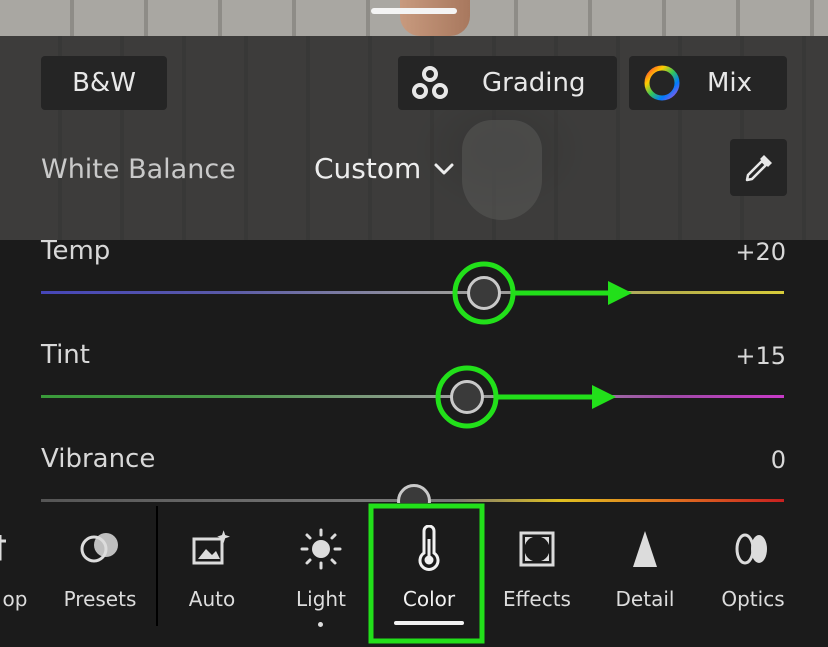 Image resolution: width=828 pixels, height=647 pixels. Describe the element at coordinates (730, 83) in the screenshot. I see `mix-button-label: Mix` at that location.